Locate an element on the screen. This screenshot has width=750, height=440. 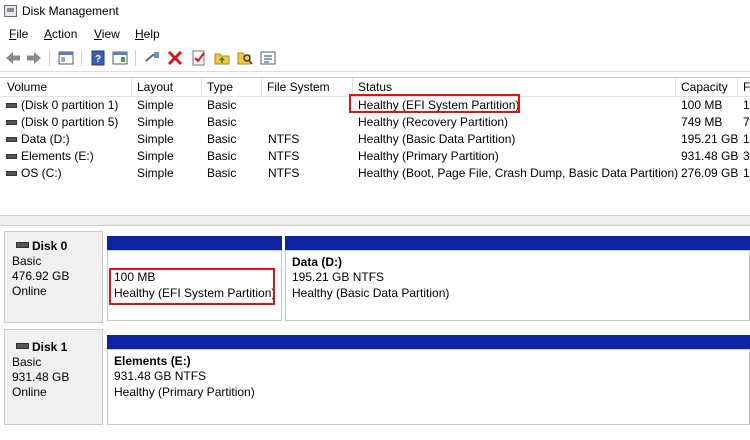
partition-status: Healthy (Primary Partition) is located at coordinates (184, 392).